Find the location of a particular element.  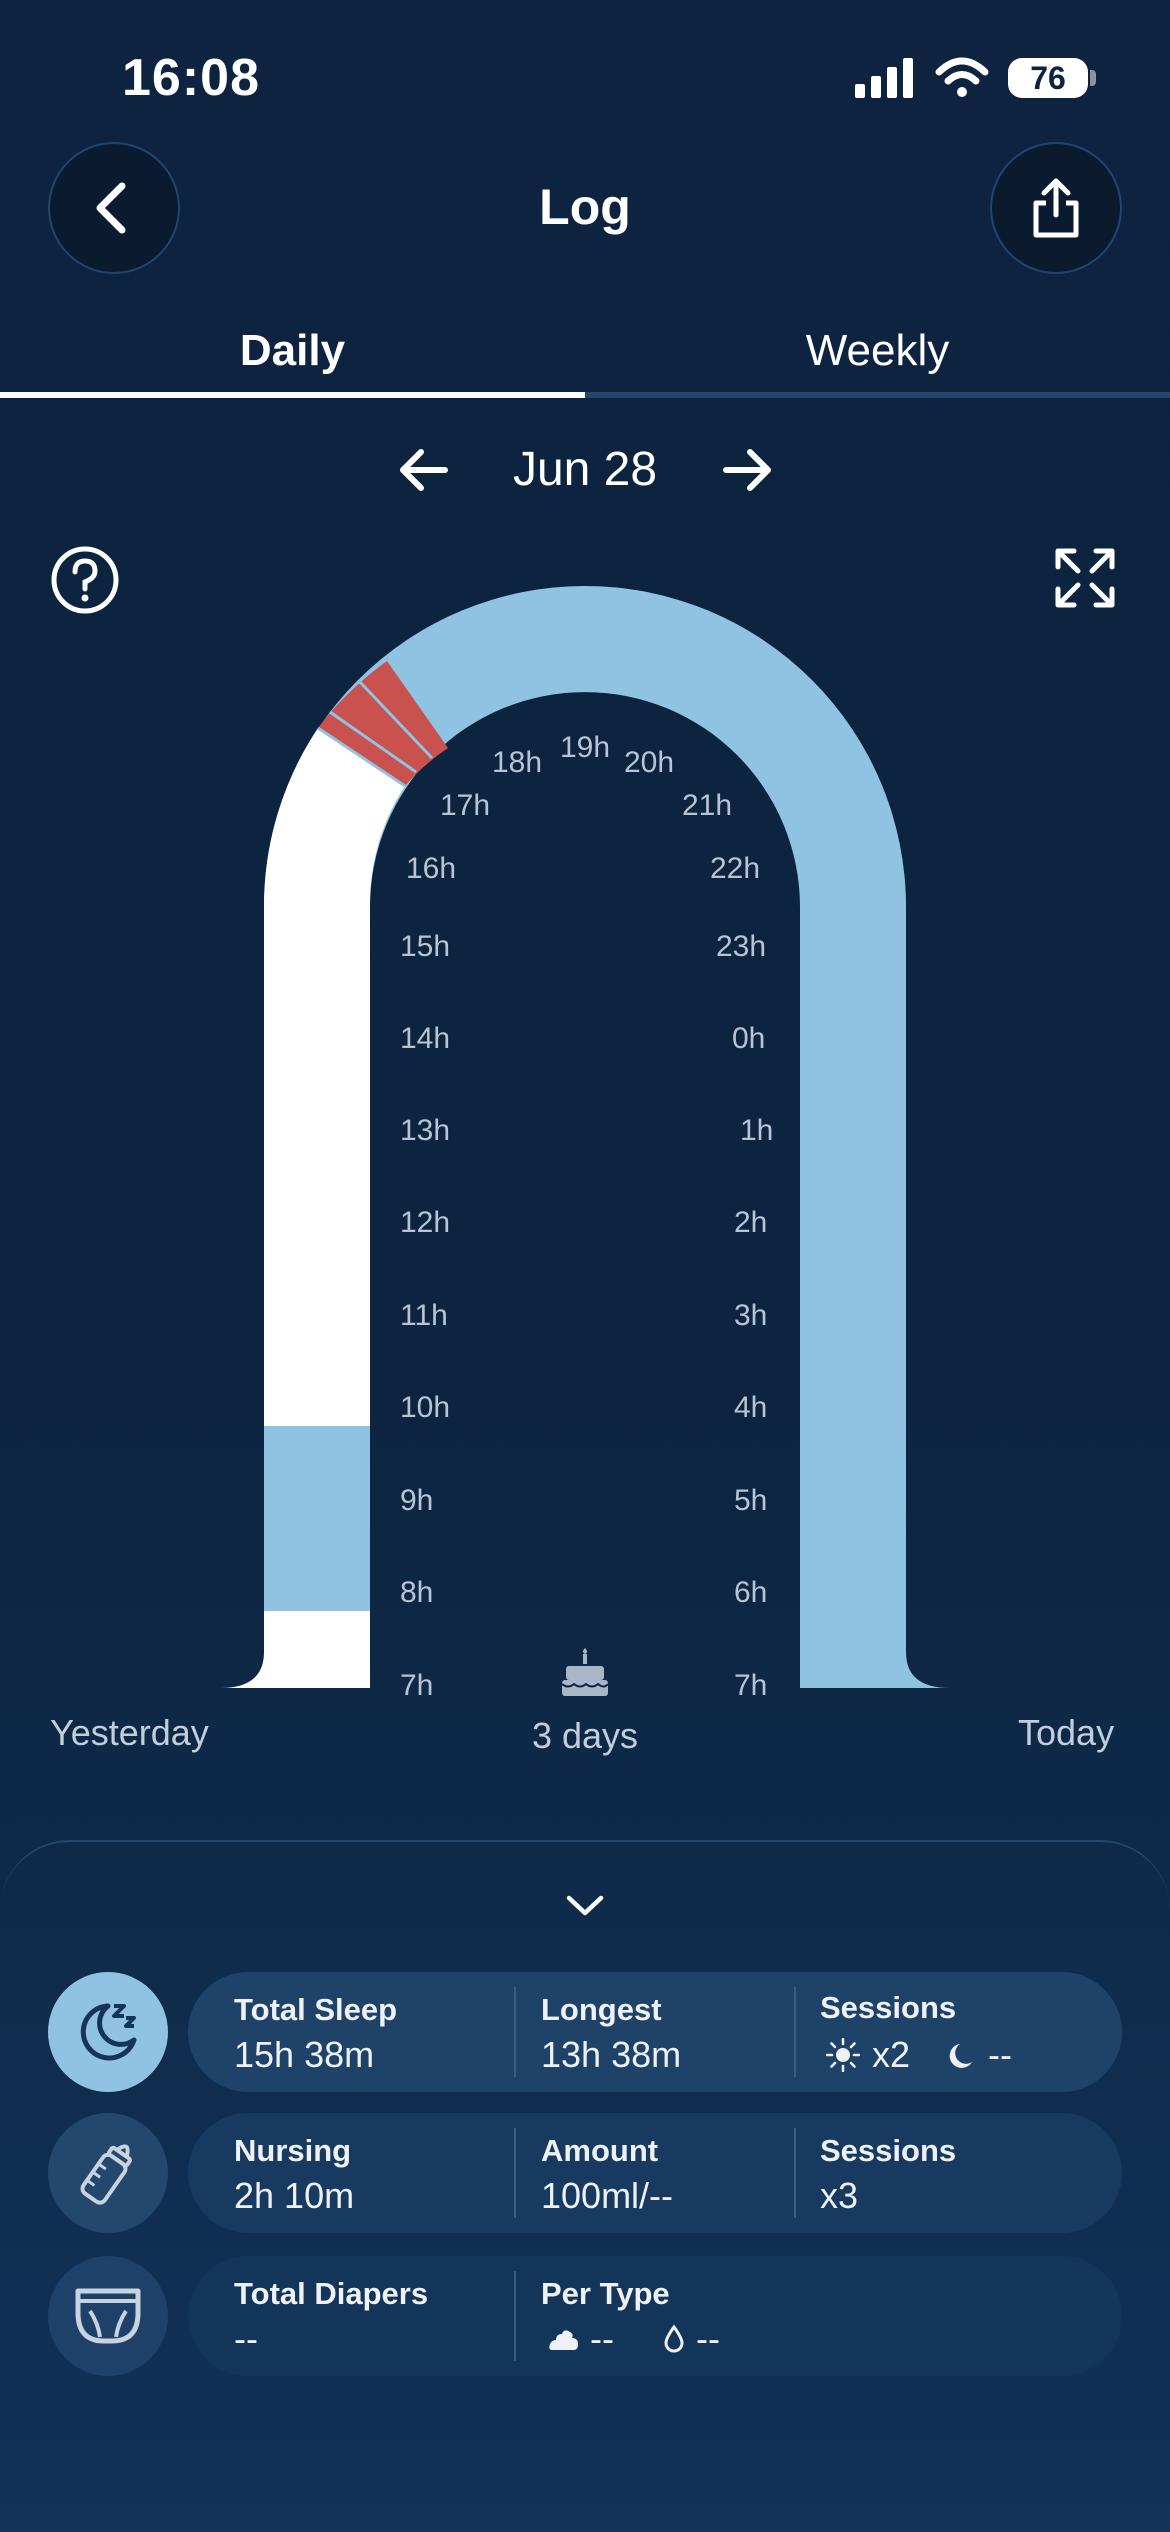

hour-label: 20h is located at coordinates (649, 762).